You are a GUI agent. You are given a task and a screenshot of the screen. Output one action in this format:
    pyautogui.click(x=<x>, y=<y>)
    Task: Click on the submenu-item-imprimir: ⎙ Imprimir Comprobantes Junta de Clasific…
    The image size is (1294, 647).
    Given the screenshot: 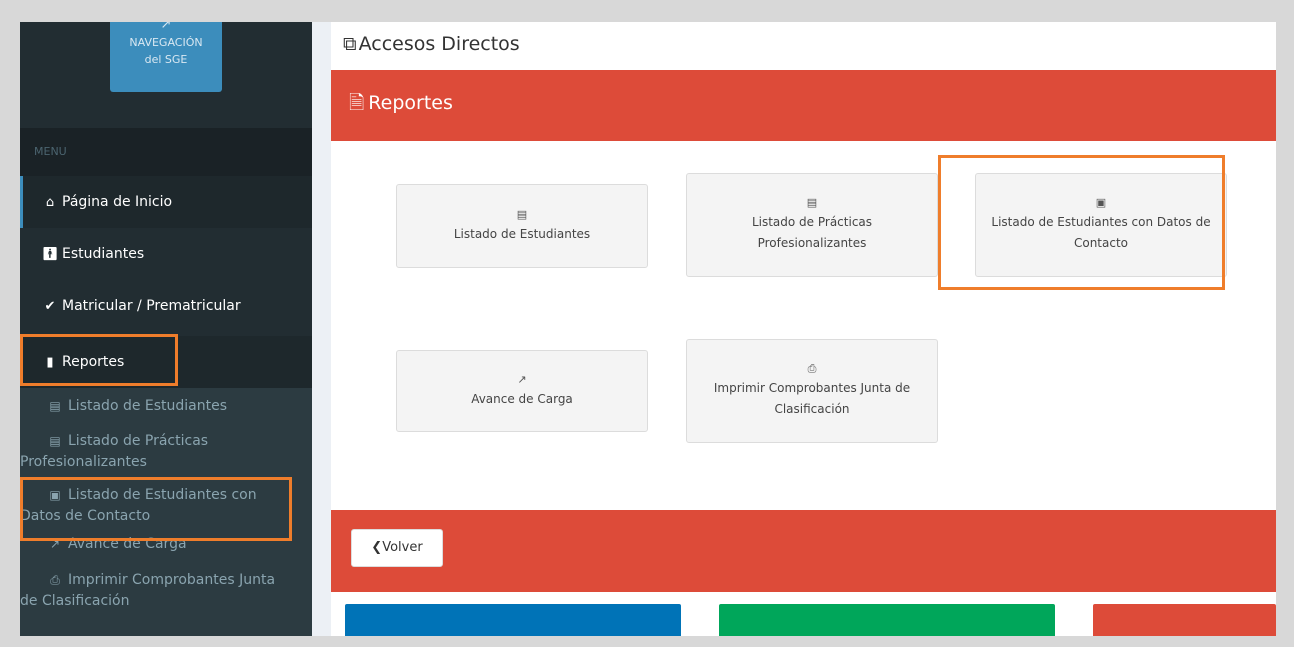 What is the action you would take?
    pyautogui.click(x=166, y=591)
    